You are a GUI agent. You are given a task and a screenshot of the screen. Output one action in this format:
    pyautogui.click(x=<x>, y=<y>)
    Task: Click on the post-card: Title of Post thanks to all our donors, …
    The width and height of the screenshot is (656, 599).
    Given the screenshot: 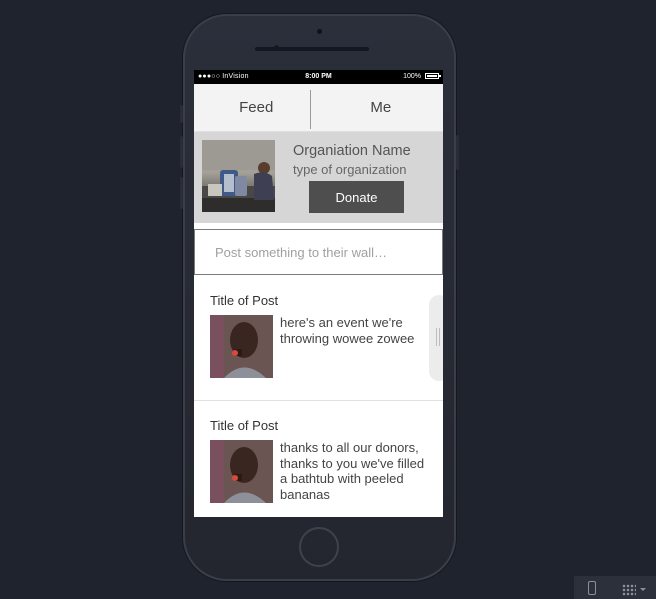 What is the action you would take?
    pyautogui.click(x=318, y=459)
    